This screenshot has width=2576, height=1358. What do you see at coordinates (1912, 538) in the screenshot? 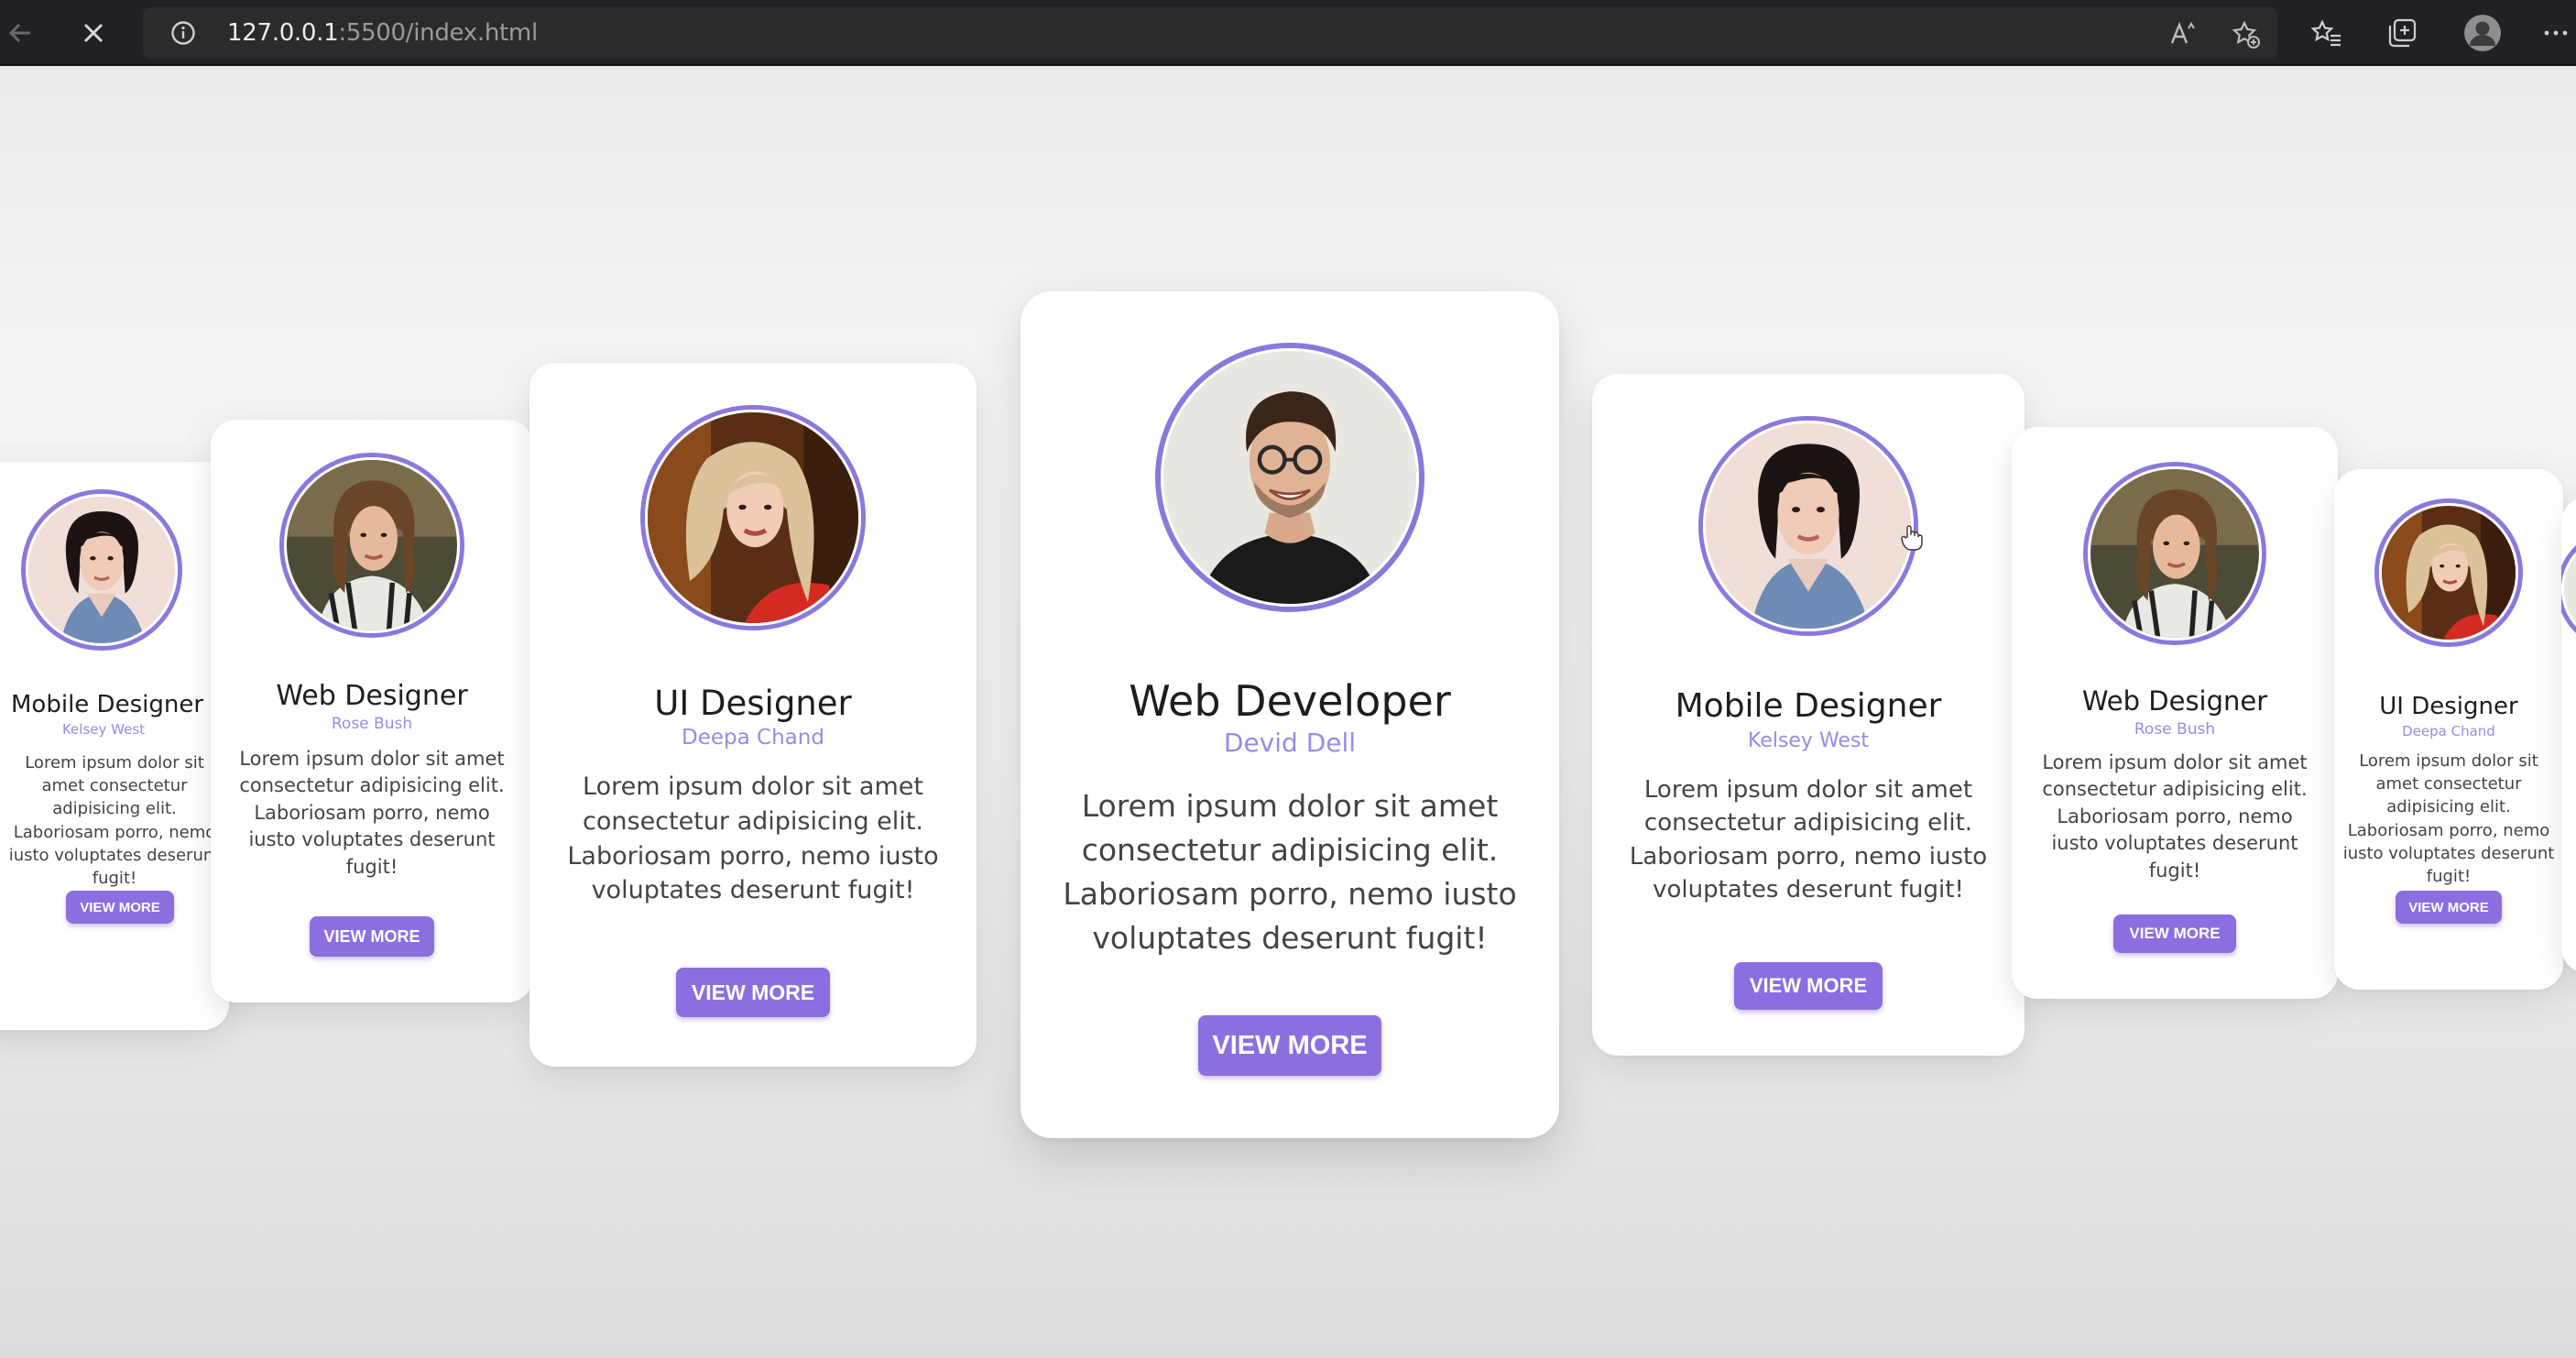
I see `hand-cursor-icon` at bounding box center [1912, 538].